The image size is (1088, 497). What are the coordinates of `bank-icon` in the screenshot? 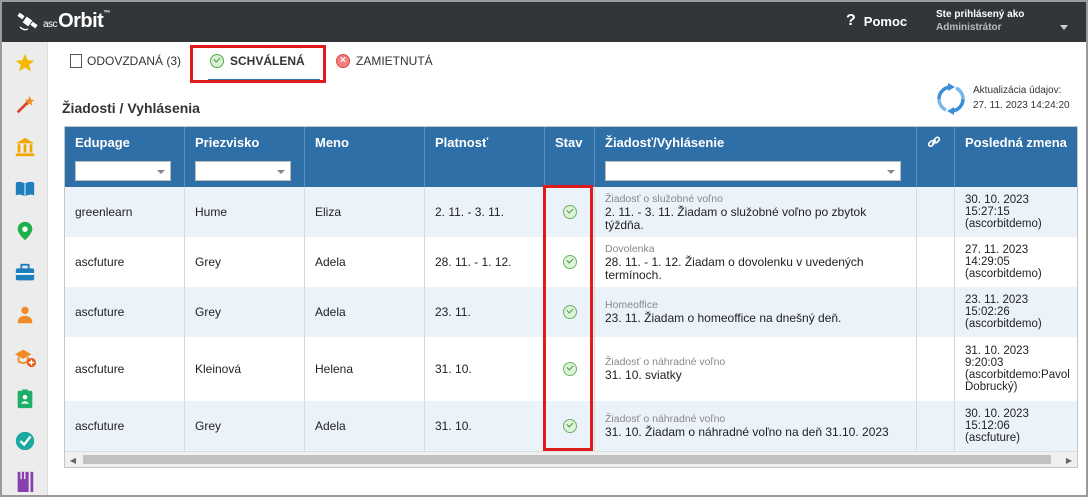 It's located at (25, 147).